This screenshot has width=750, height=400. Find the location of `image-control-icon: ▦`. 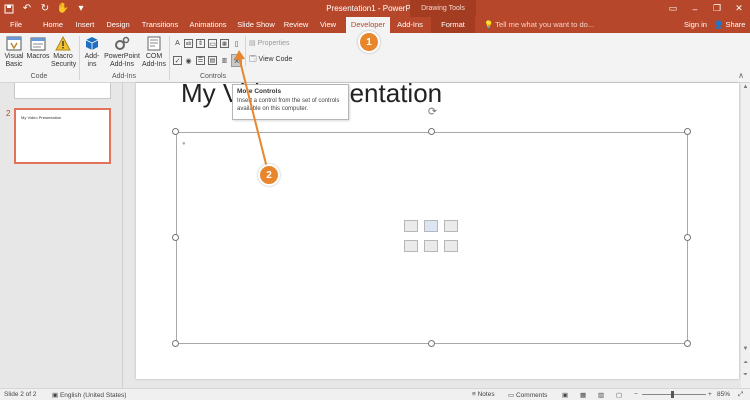

image-control-icon: ▦ is located at coordinates (224, 43).